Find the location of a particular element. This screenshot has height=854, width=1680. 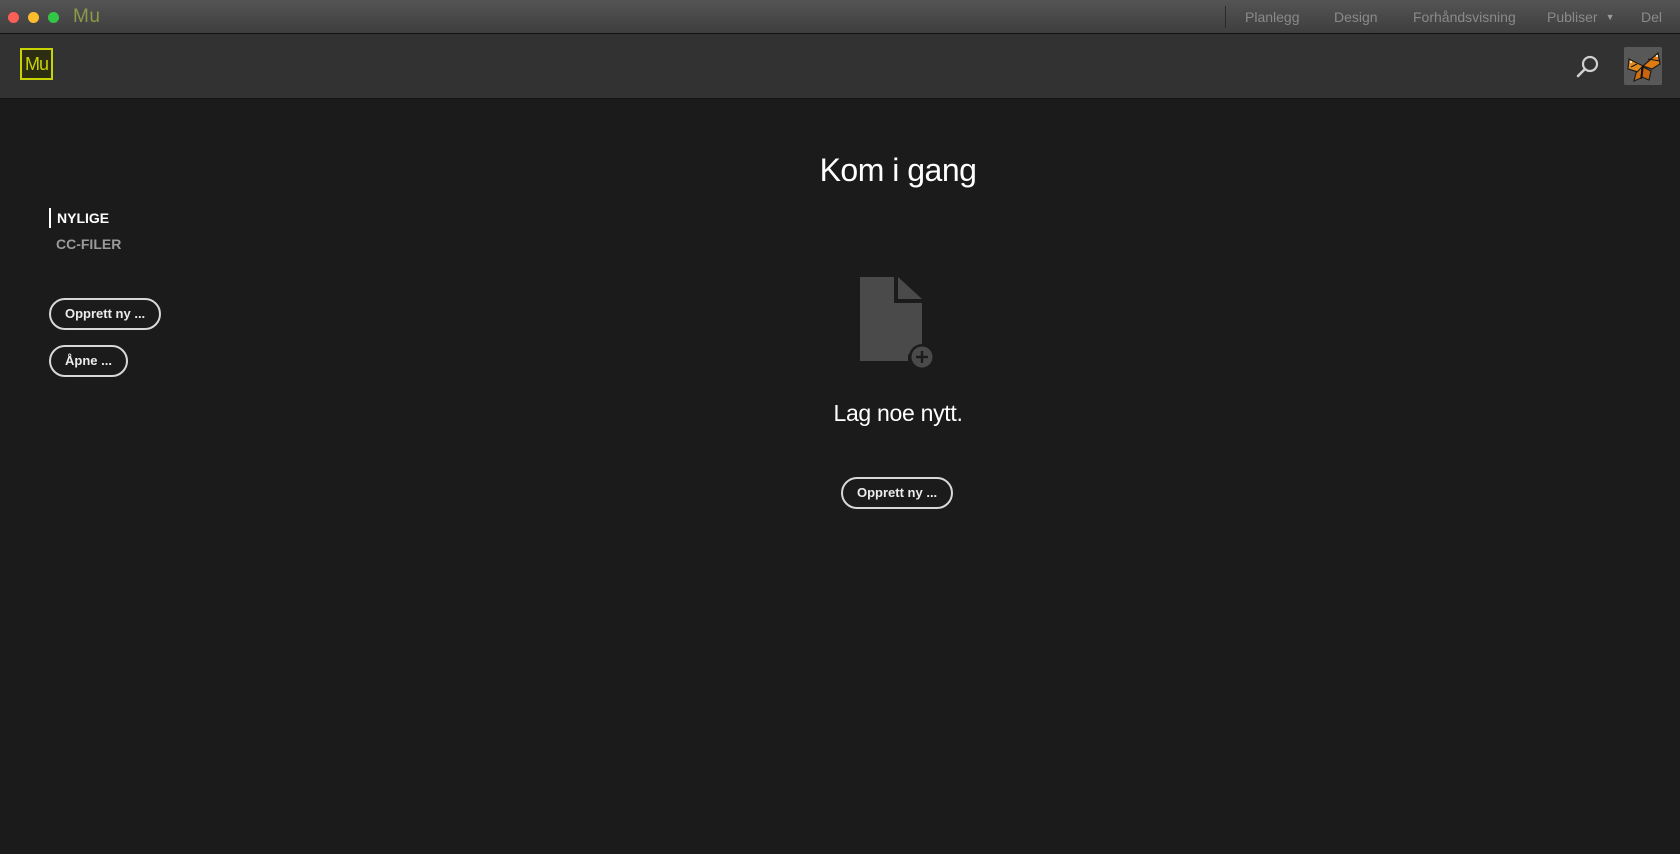

butterfly-avatar-icon is located at coordinates (1643, 66).